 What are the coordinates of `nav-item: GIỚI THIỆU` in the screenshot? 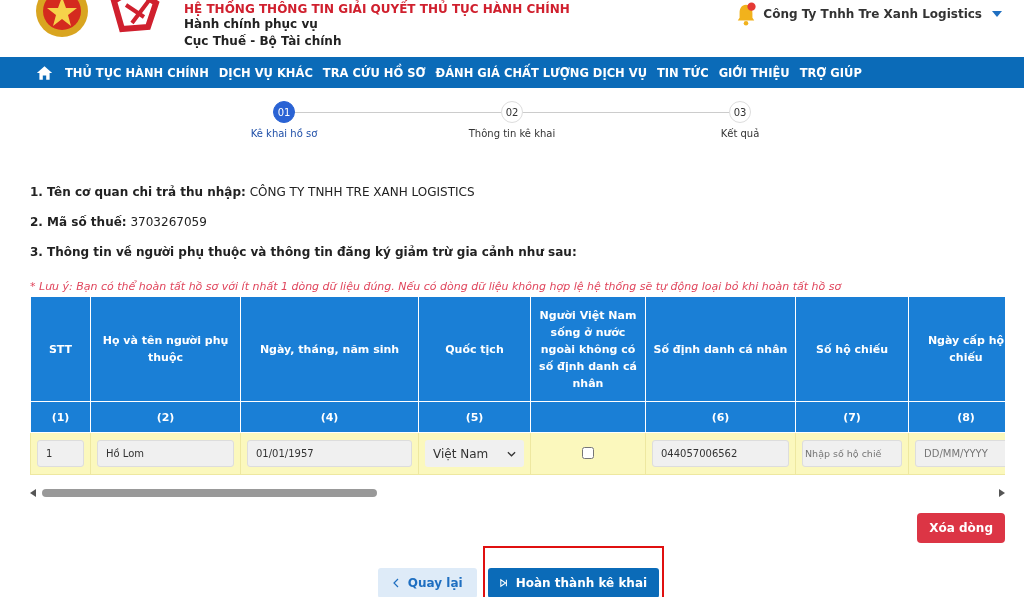 It's located at (754, 72).